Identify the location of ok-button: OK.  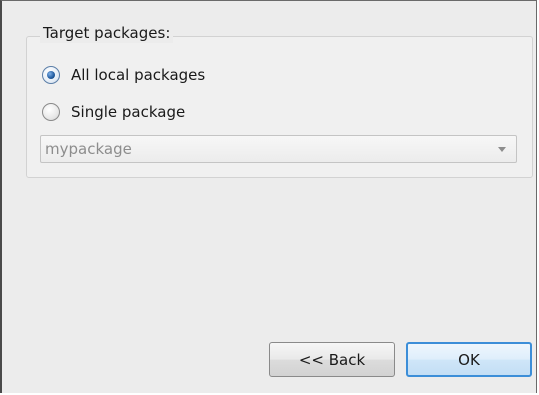
(469, 359).